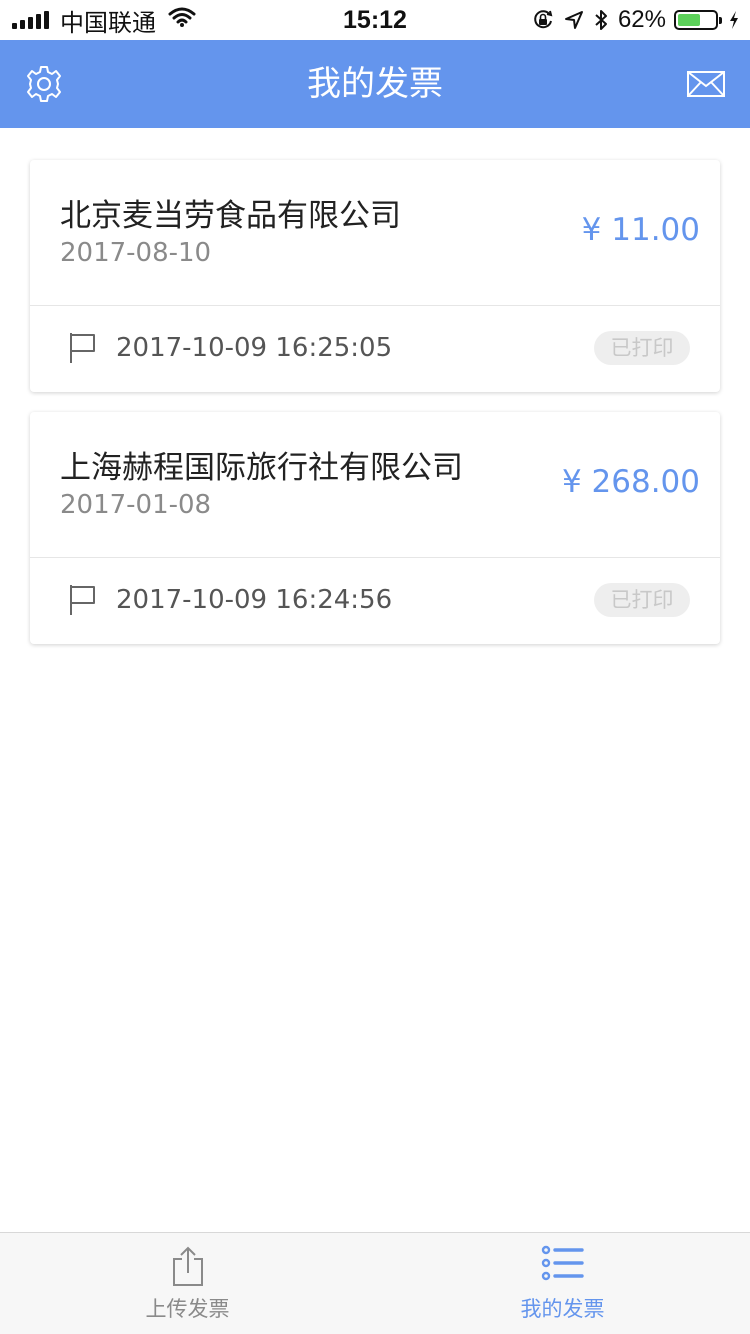  I want to click on battery-percent: 62%, so click(641, 19).